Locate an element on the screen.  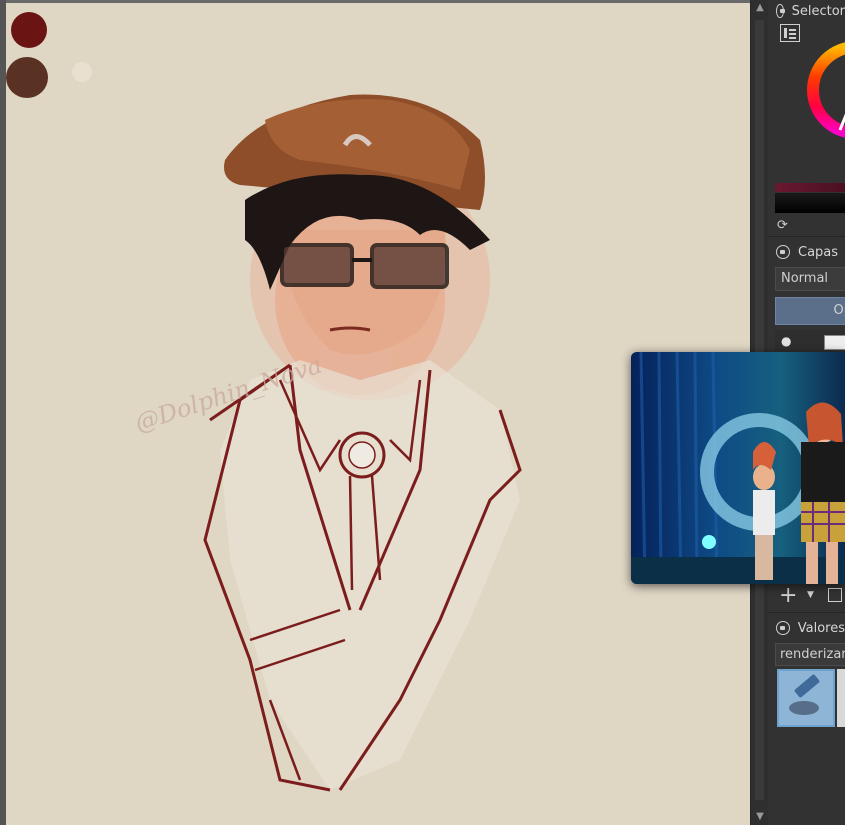
blend-mode-select: Normal is located at coordinates (810, 279).